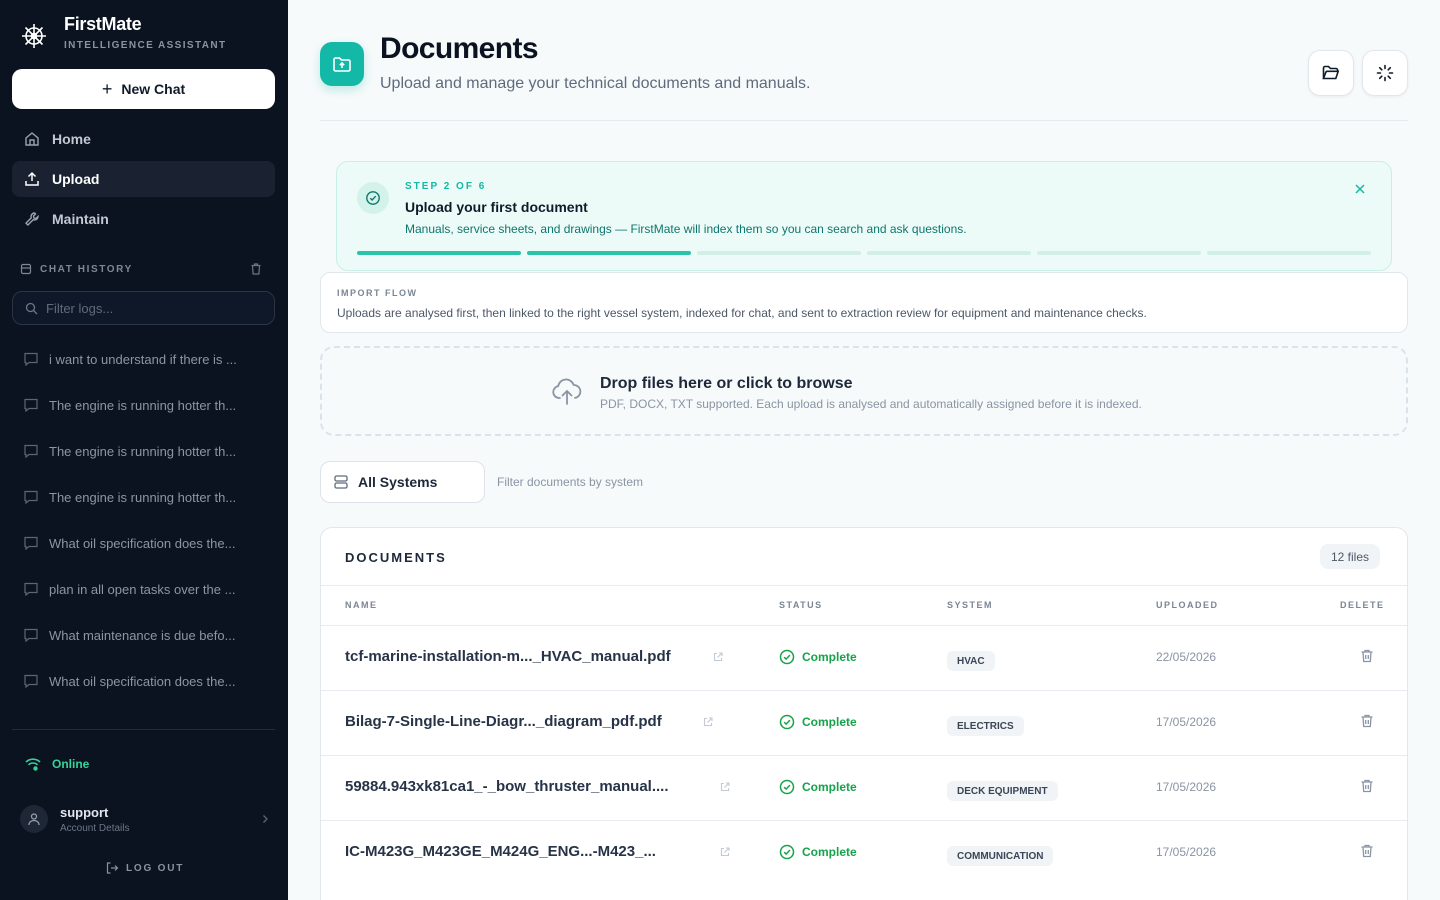  Describe the element at coordinates (1186, 657) in the screenshot. I see `upload-date: 22/05/2026` at that location.